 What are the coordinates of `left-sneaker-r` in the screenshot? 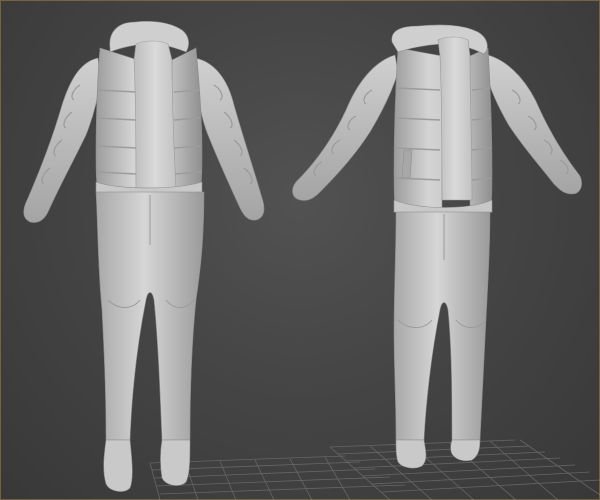 It's located at (175, 462).